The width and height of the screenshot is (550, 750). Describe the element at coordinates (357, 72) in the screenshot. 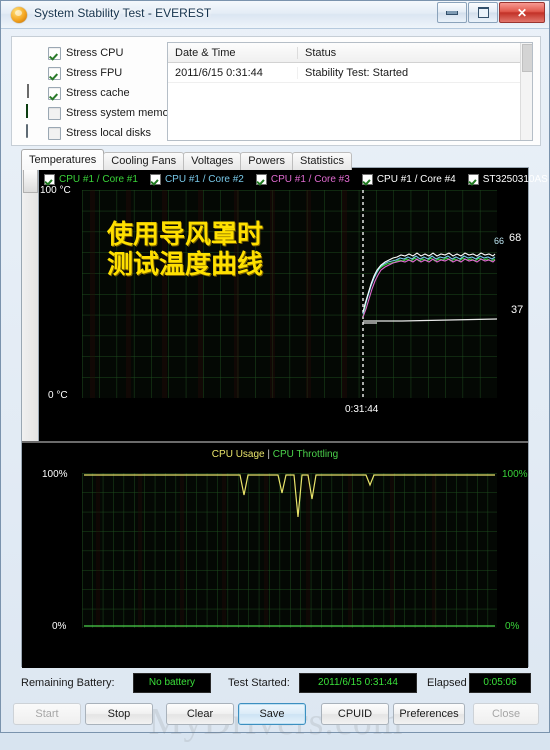

I see `cell-status: Stability Test: Started` at that location.